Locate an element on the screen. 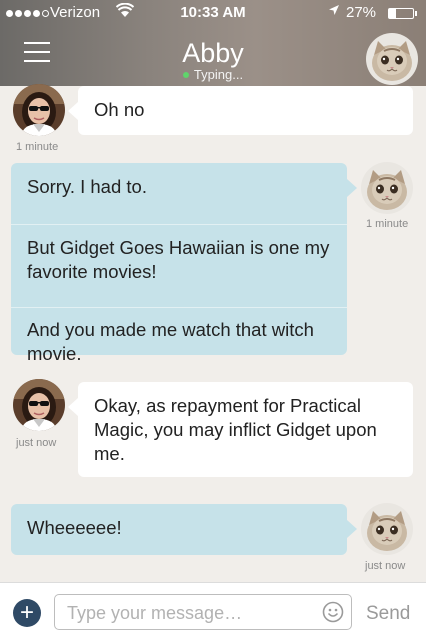 The width and height of the screenshot is (426, 641). battery-icon is located at coordinates (402, 13).